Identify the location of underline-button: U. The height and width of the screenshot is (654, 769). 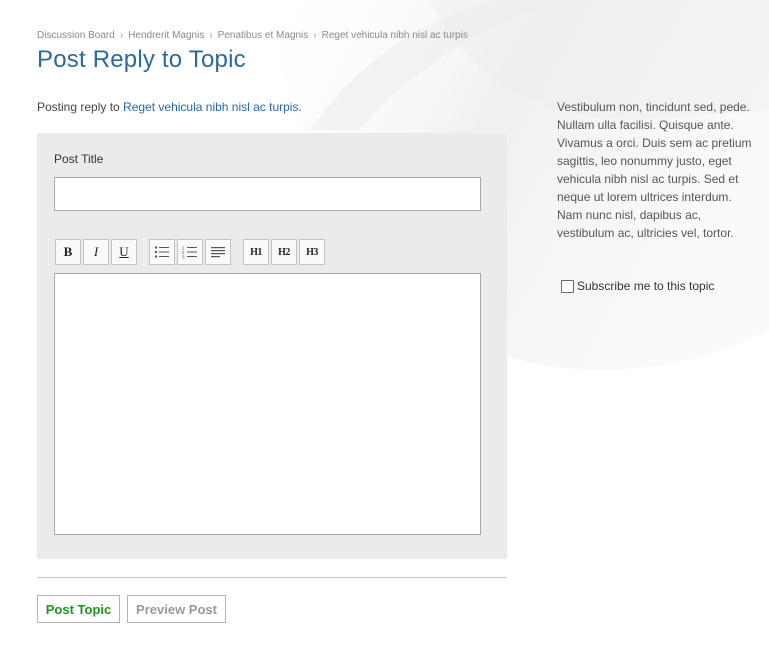
(124, 252).